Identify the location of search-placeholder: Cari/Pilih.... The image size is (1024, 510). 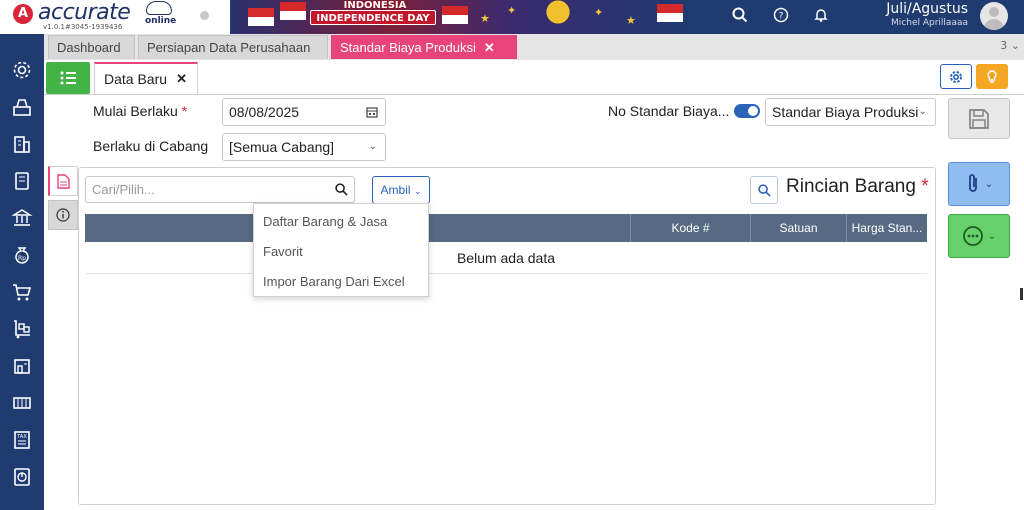
(123, 189).